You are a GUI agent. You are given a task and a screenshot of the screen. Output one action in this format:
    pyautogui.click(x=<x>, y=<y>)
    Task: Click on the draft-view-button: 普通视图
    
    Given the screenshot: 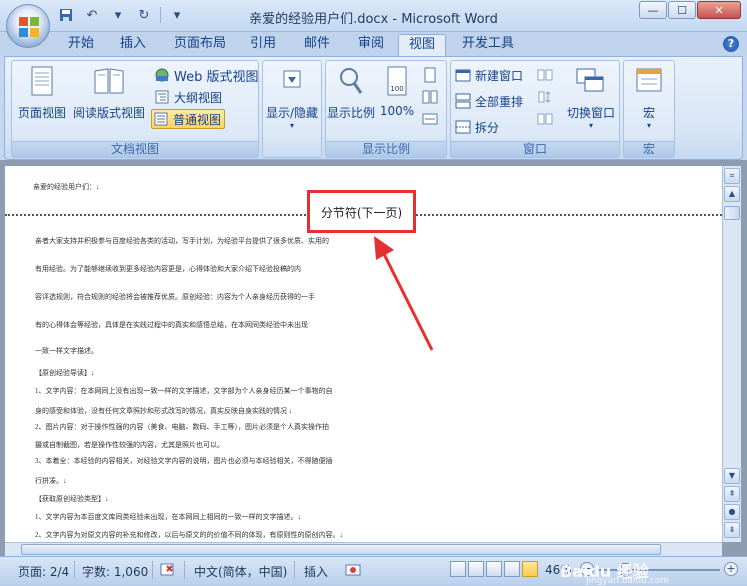 What is the action you would take?
    pyautogui.click(x=188, y=119)
    